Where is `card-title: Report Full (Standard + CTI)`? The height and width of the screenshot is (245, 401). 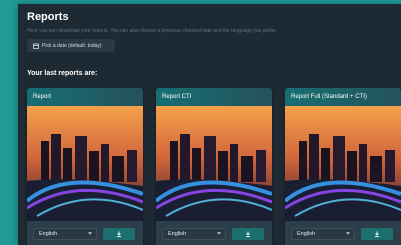
card-title: Report Full (Standard + CTI) is located at coordinates (343, 97).